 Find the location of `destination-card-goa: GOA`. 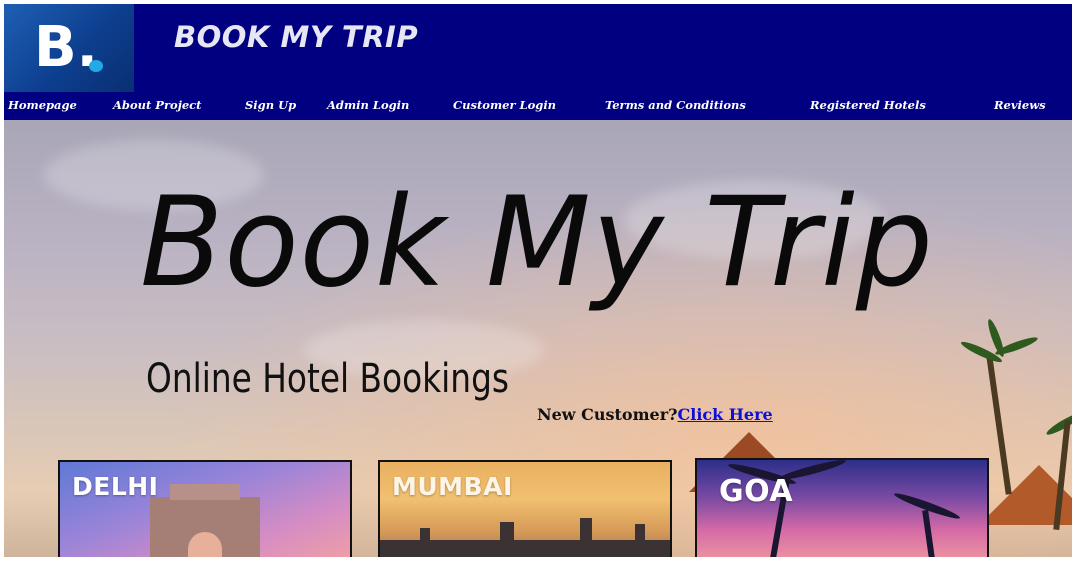

destination-card-goa: GOA is located at coordinates (842, 507).